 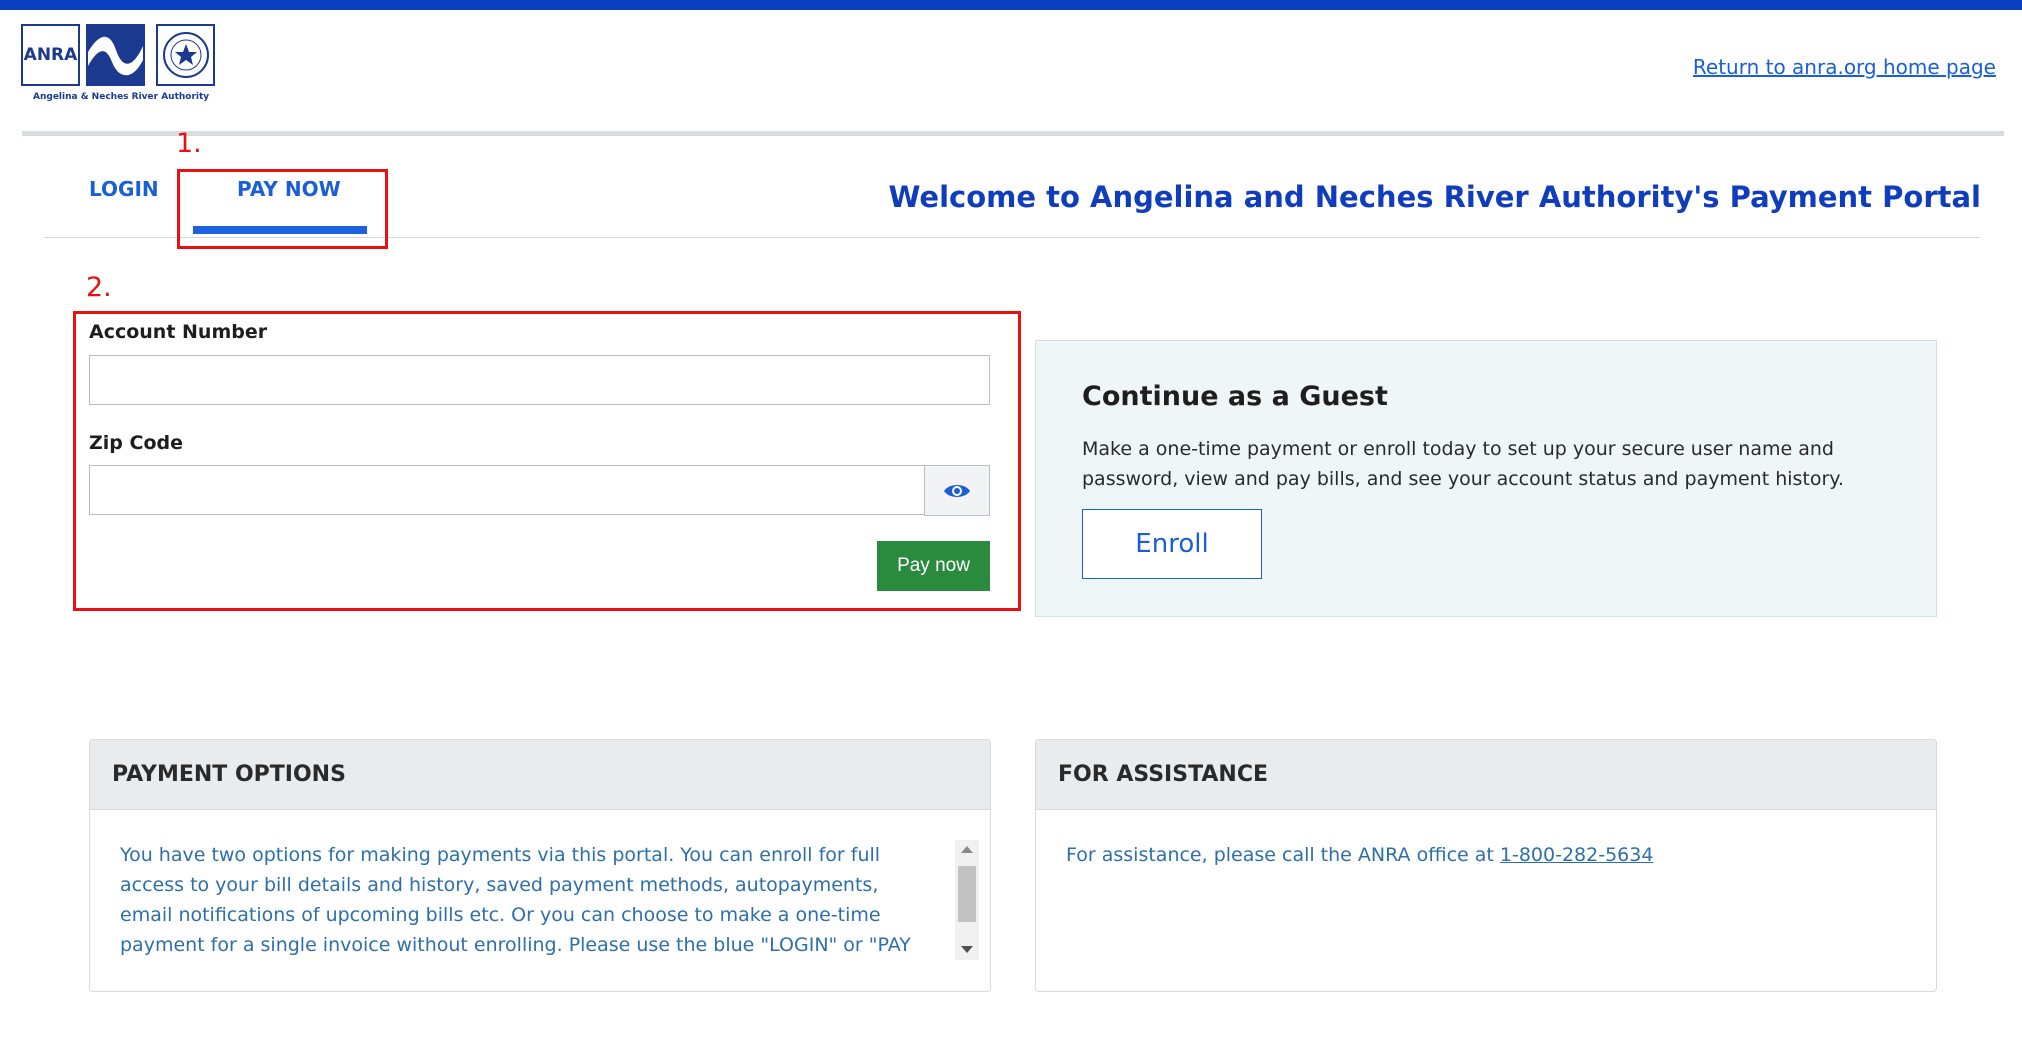 I want to click on eye-icon, so click(x=957, y=490).